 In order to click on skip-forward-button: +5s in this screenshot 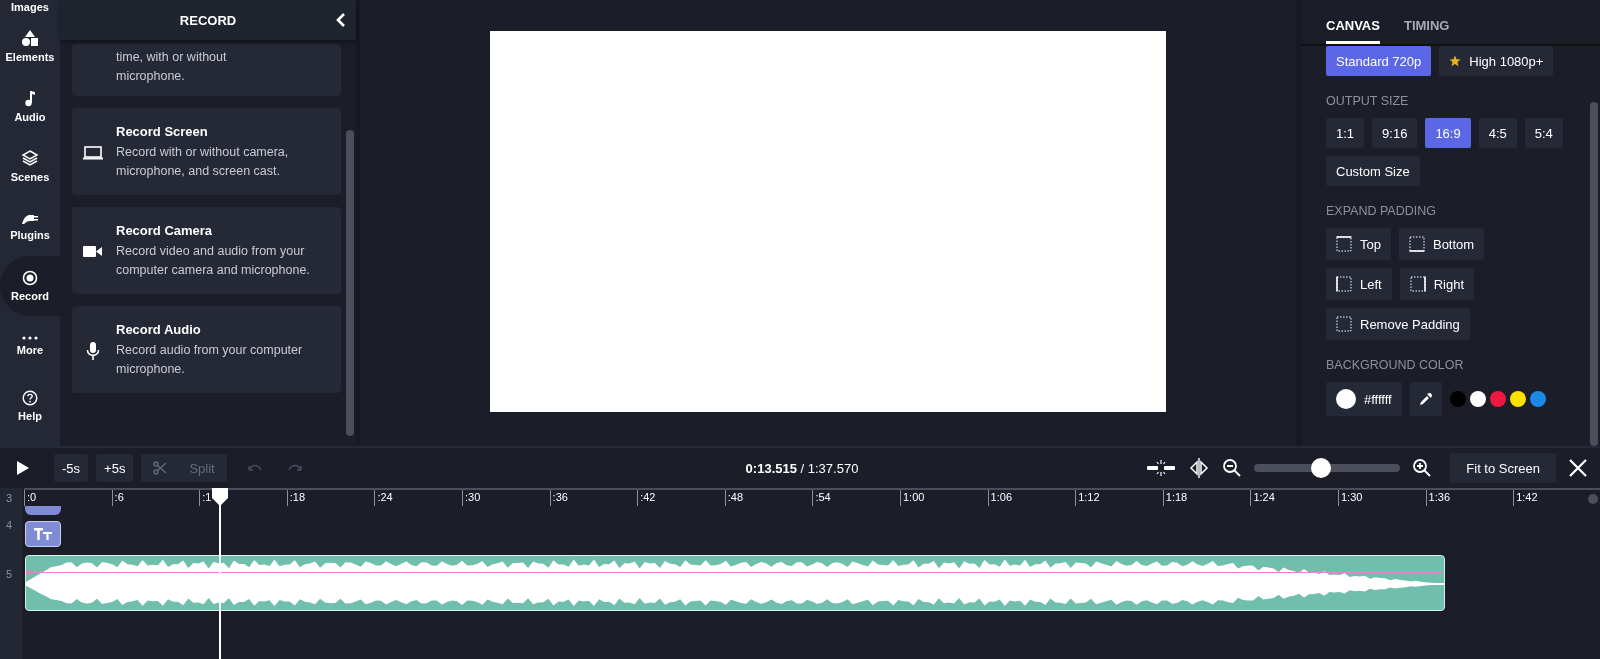, I will do `click(115, 468)`.